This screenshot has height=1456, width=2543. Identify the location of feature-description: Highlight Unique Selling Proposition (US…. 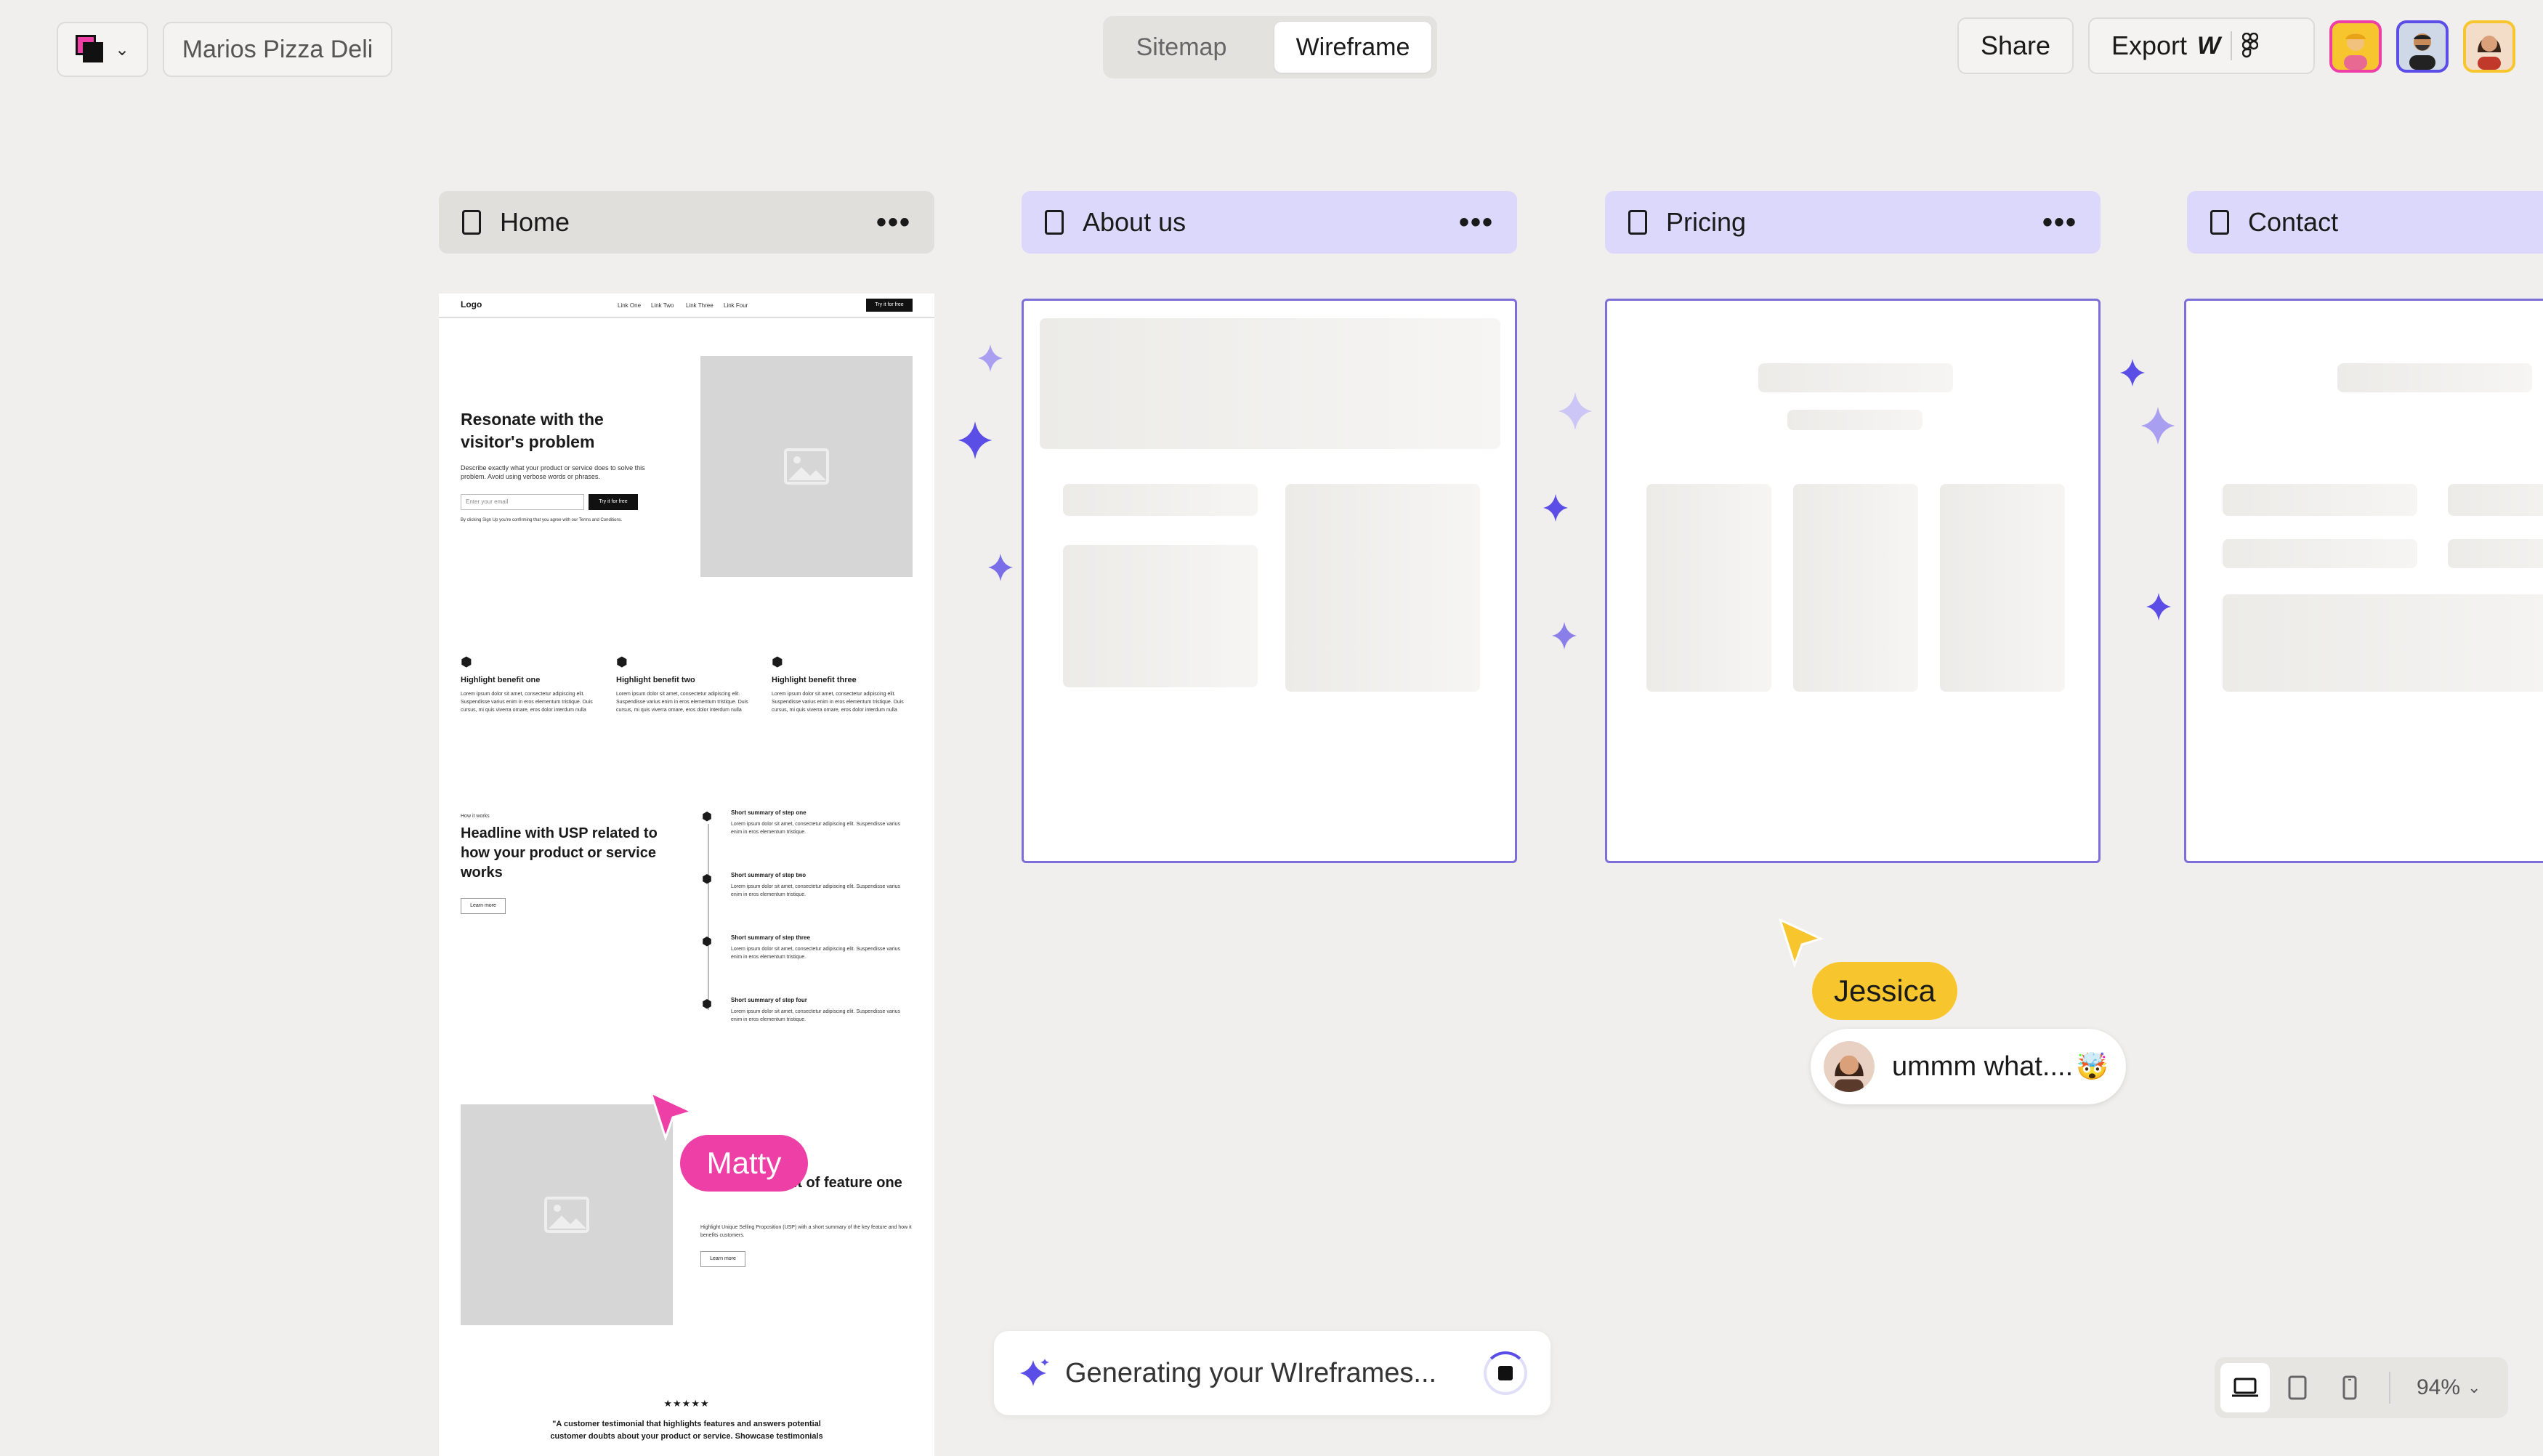
(806, 1231).